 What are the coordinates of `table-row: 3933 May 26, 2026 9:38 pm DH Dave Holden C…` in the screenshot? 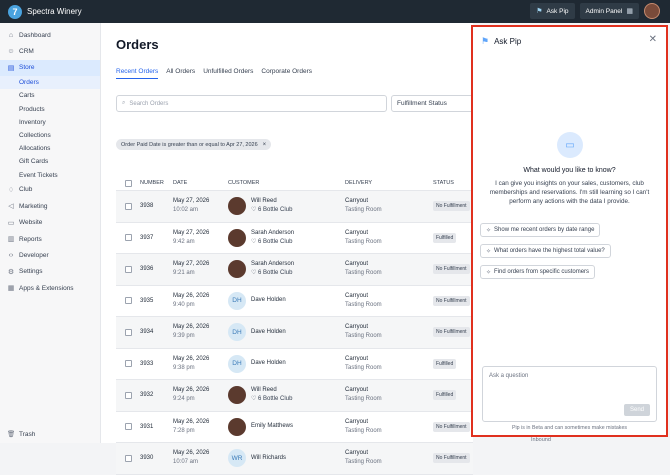 It's located at (294, 364).